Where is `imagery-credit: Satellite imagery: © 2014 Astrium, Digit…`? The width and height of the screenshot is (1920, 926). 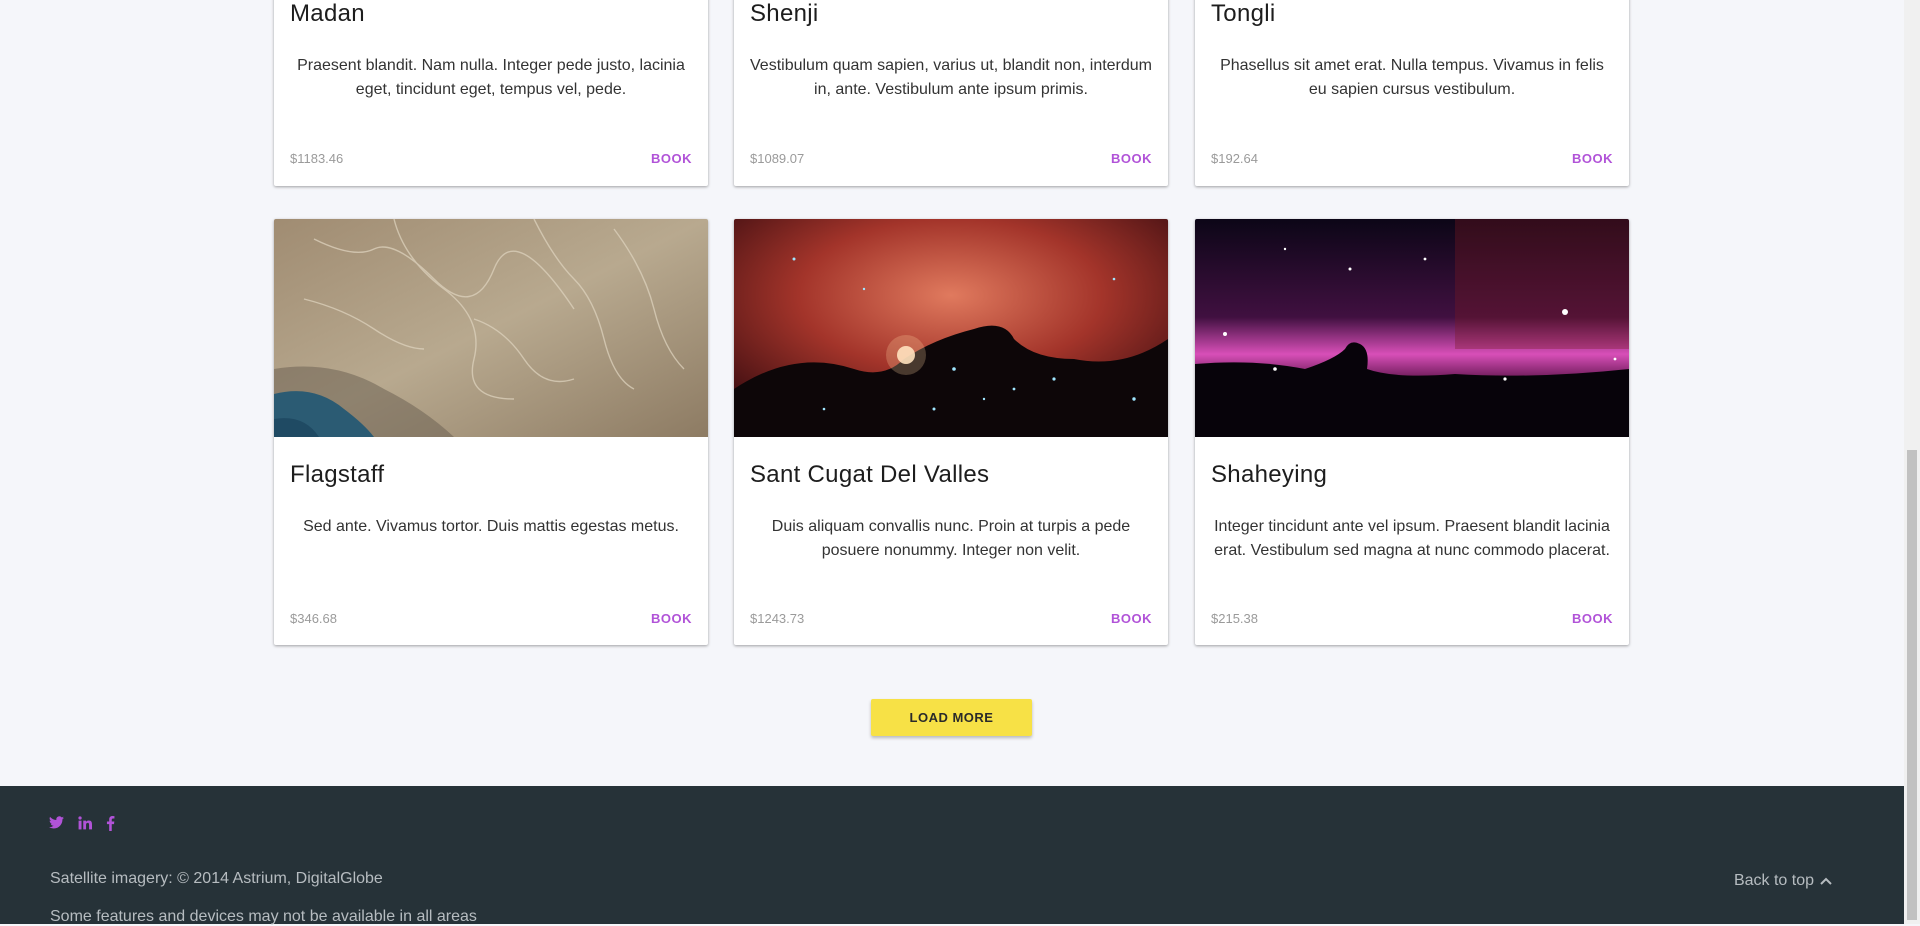 imagery-credit: Satellite imagery: © 2014 Astrium, Digit… is located at coordinates (216, 878).